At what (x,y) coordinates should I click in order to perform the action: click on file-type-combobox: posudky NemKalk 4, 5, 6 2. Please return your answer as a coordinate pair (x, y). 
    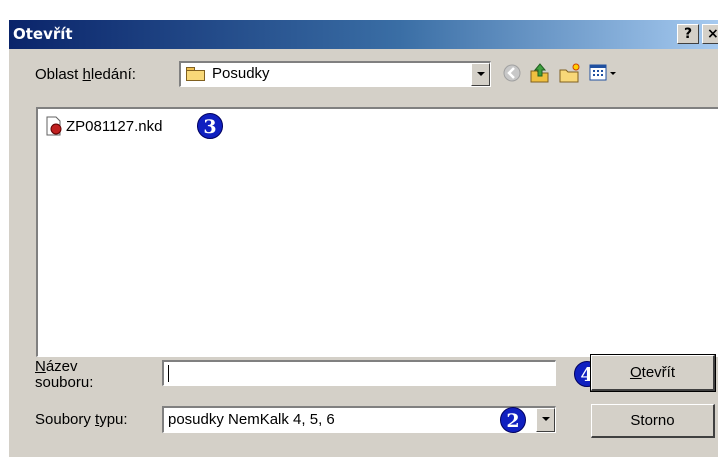
    Looking at the image, I should click on (359, 419).